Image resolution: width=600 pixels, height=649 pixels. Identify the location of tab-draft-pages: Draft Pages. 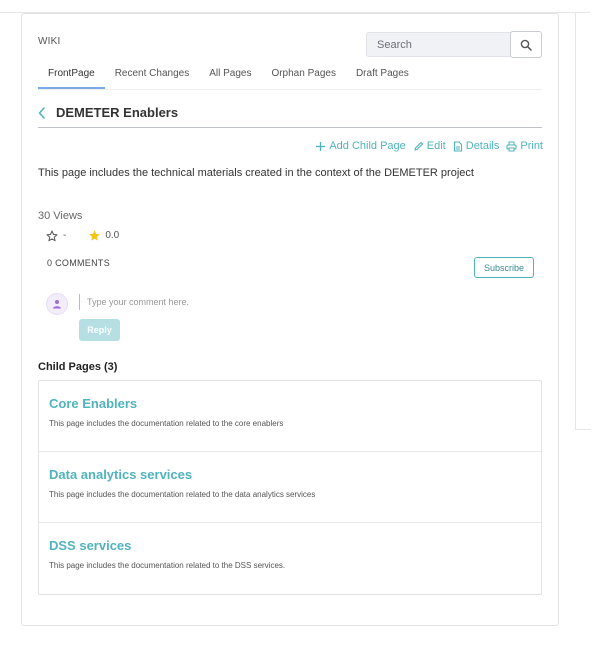
(382, 78).